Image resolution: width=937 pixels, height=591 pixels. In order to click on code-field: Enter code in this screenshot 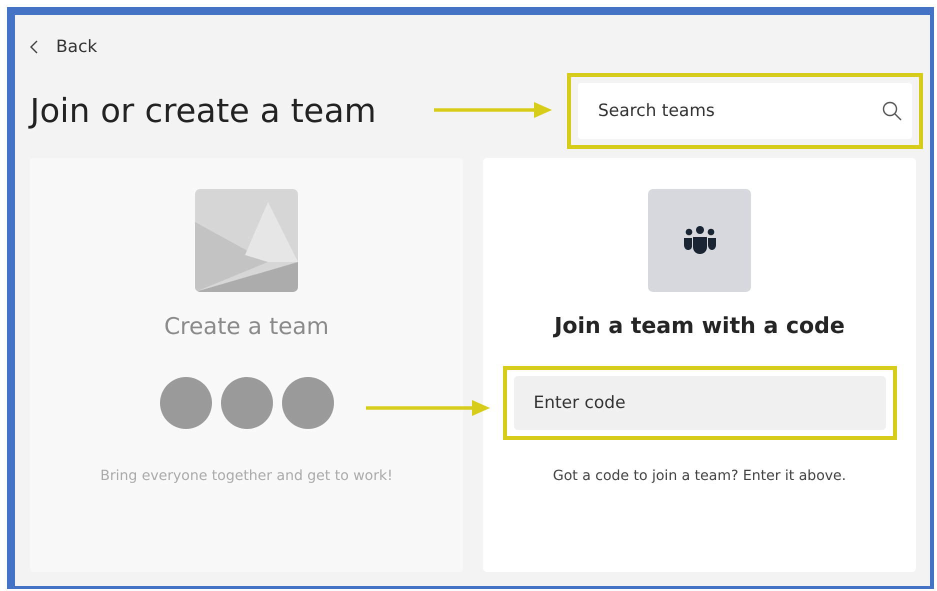, I will do `click(700, 403)`.